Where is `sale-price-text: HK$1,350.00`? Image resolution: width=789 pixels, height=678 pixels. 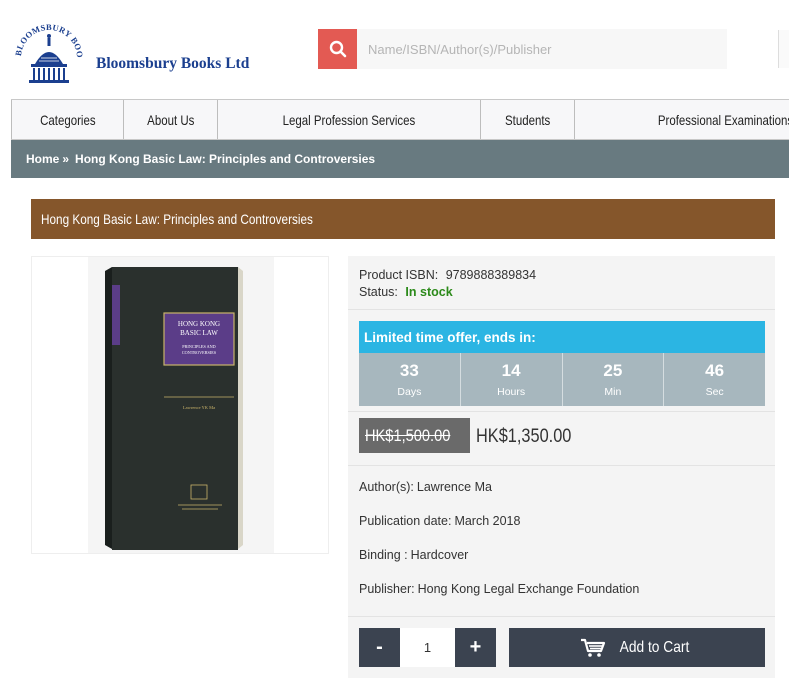
sale-price-text: HK$1,350.00 is located at coordinates (524, 436).